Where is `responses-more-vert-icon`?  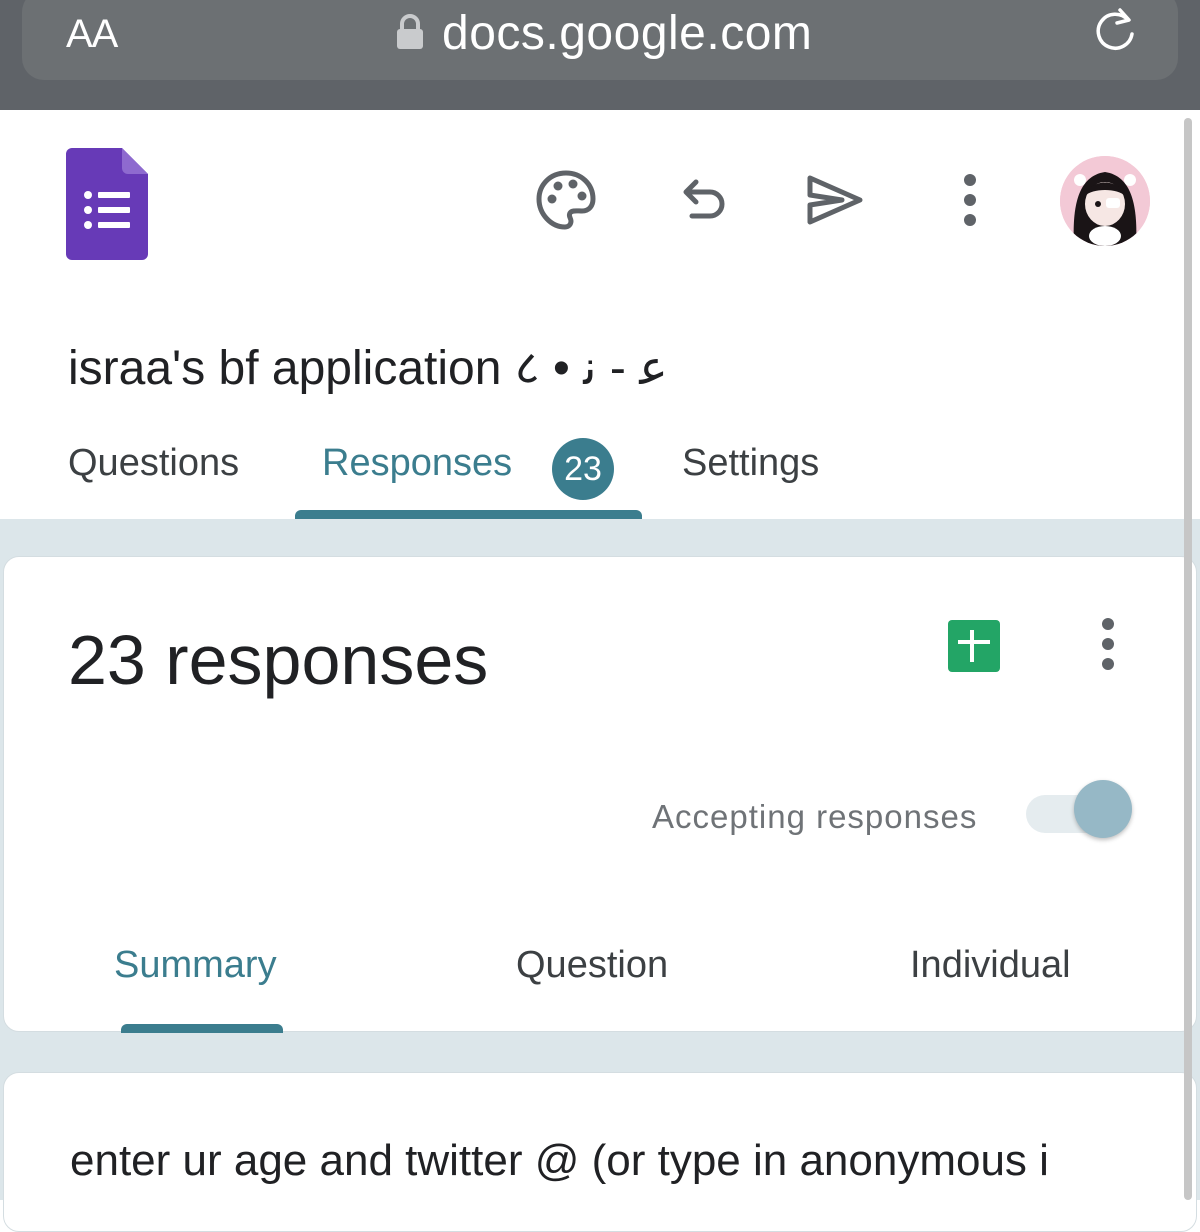 responses-more-vert-icon is located at coordinates (1108, 644).